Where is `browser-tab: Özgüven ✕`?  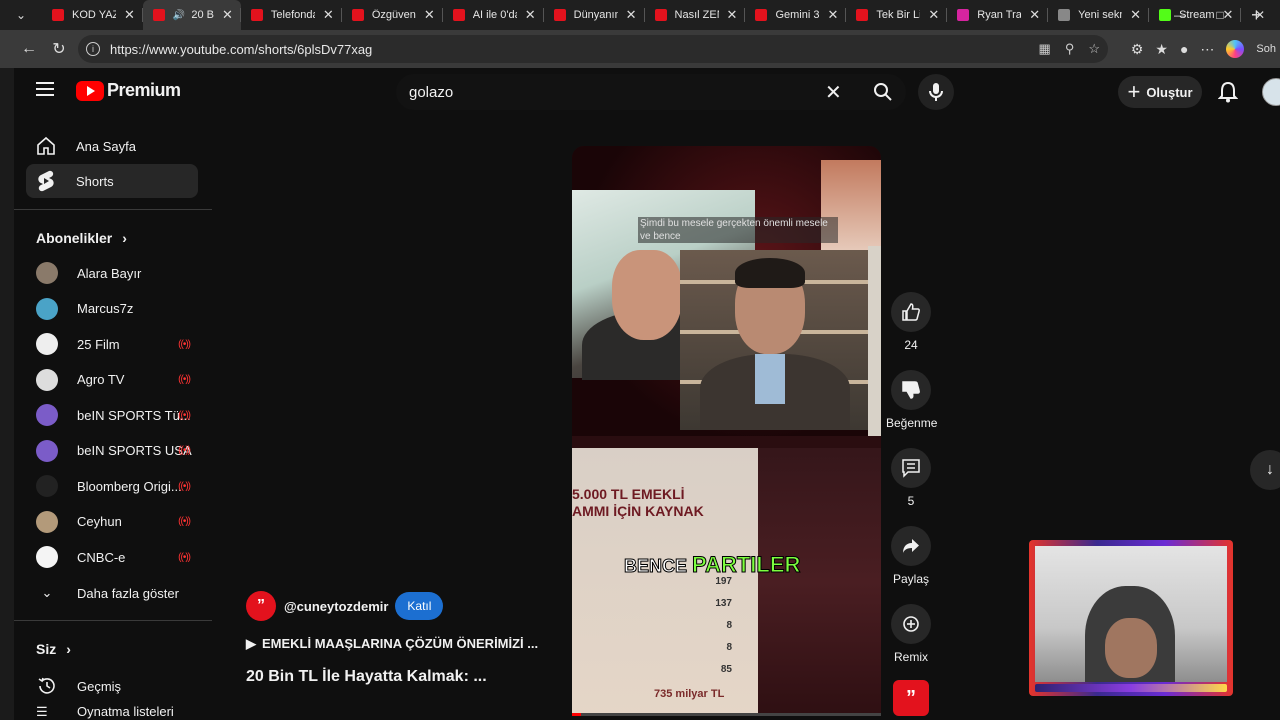 browser-tab: Özgüven ✕ is located at coordinates (392, 15).